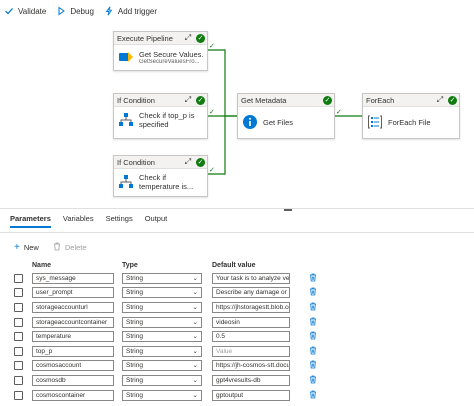 This screenshot has height=406, width=474. Describe the element at coordinates (251, 351) in the screenshot. I see `parameter-default-input: Value` at that location.